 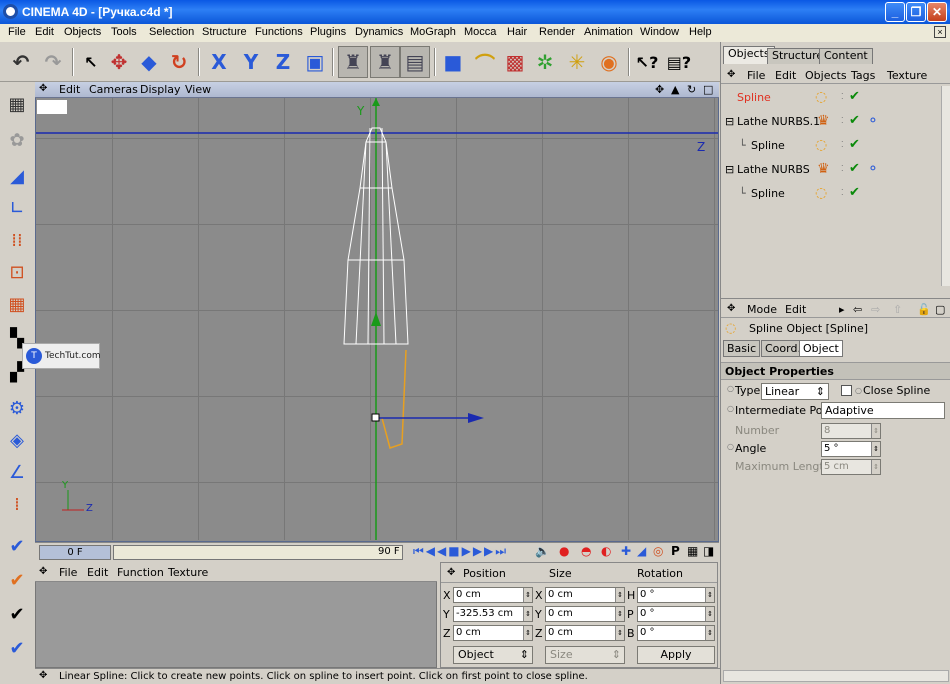 What do you see at coordinates (940, 32) in the screenshot?
I see `menu-close-icon: ×` at bounding box center [940, 32].